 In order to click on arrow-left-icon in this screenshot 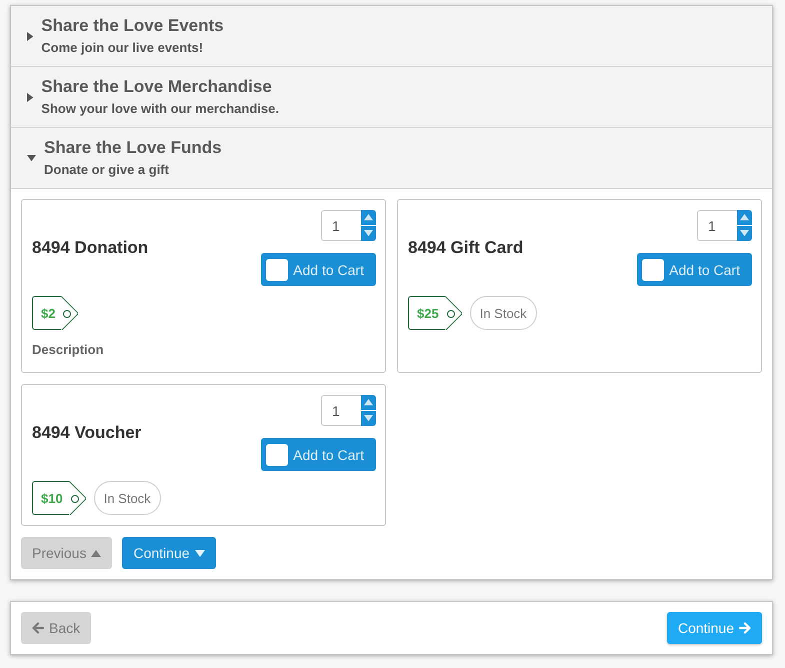, I will do `click(38, 628)`.